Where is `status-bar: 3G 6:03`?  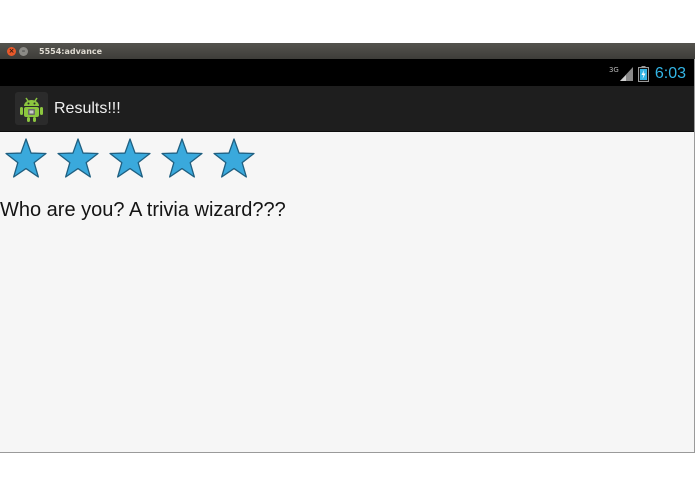
status-bar: 3G 6:03 is located at coordinates (347, 72).